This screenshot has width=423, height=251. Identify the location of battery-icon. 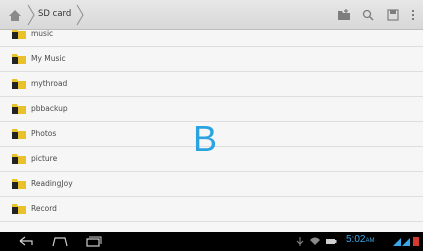
(331, 241).